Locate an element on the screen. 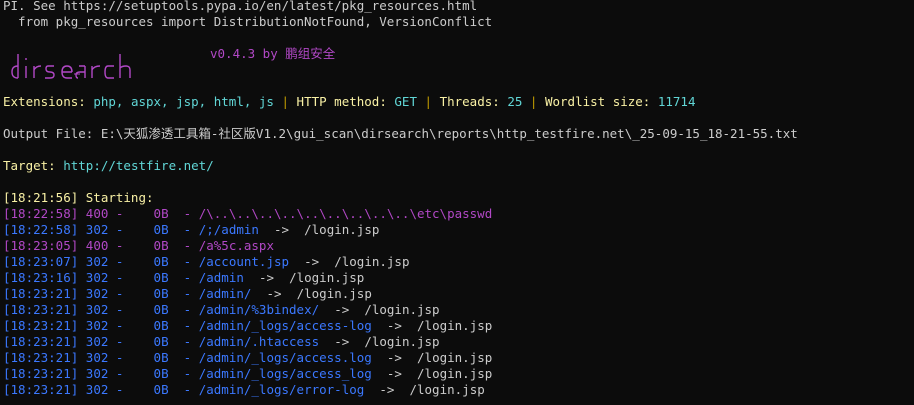 The height and width of the screenshot is (405, 914). result-path: - /admin/%3bindex/ is located at coordinates (251, 309).